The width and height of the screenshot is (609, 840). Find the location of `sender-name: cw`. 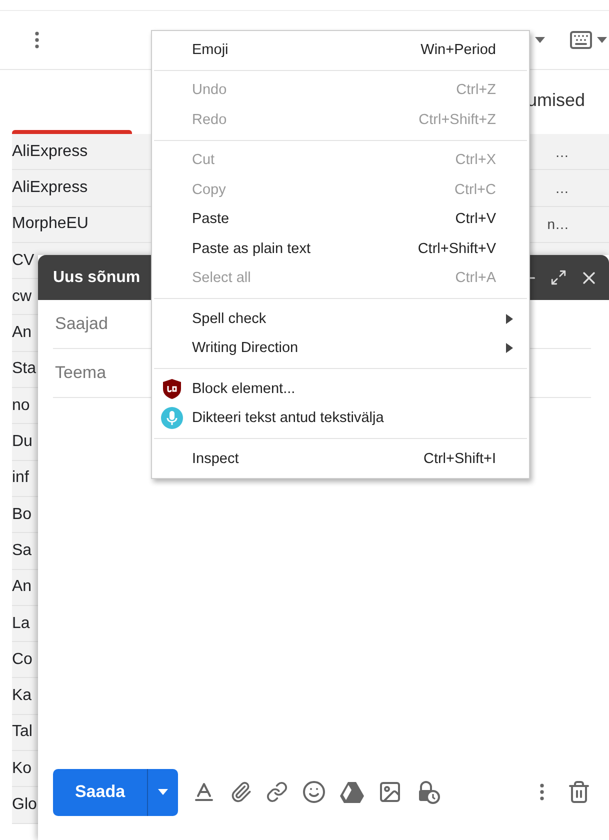

sender-name: cw is located at coordinates (22, 297).